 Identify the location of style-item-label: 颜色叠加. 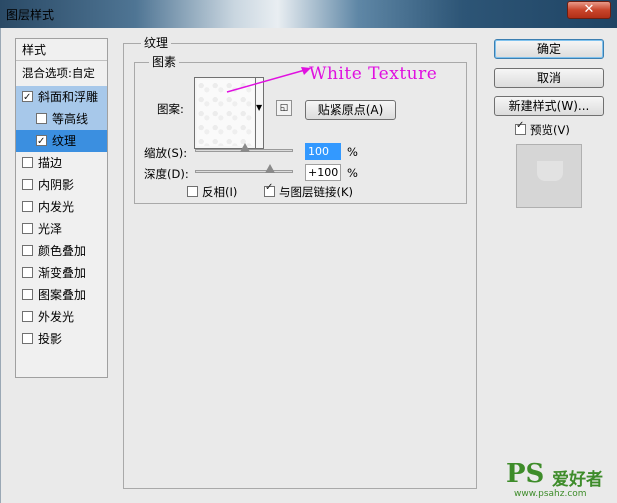
(62, 251).